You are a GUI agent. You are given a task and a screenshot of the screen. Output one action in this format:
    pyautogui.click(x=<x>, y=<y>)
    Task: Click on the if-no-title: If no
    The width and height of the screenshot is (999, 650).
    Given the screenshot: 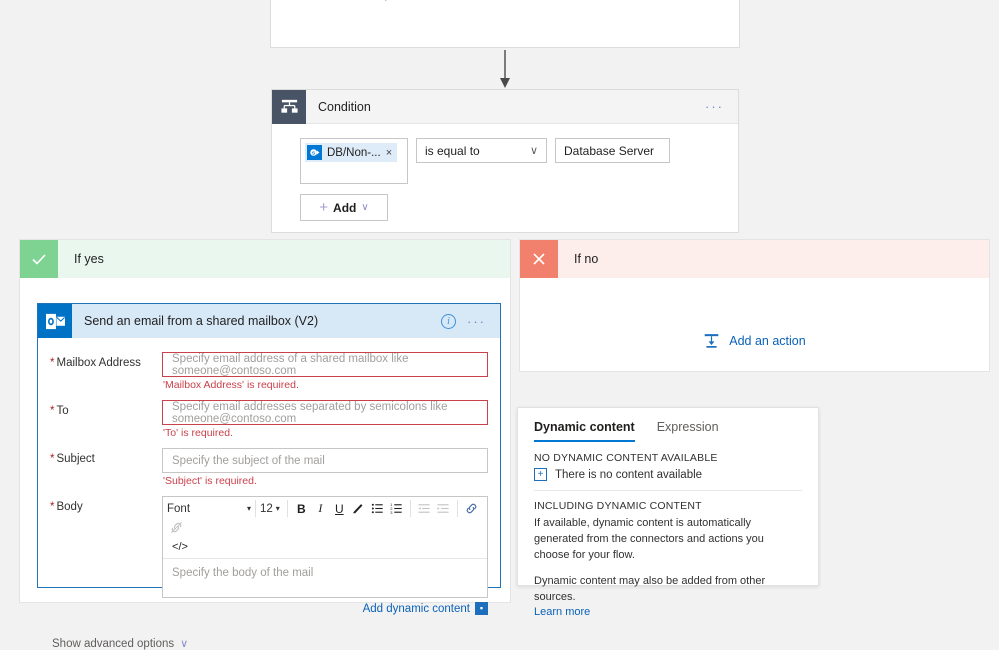 What is the action you would take?
    pyautogui.click(x=586, y=259)
    